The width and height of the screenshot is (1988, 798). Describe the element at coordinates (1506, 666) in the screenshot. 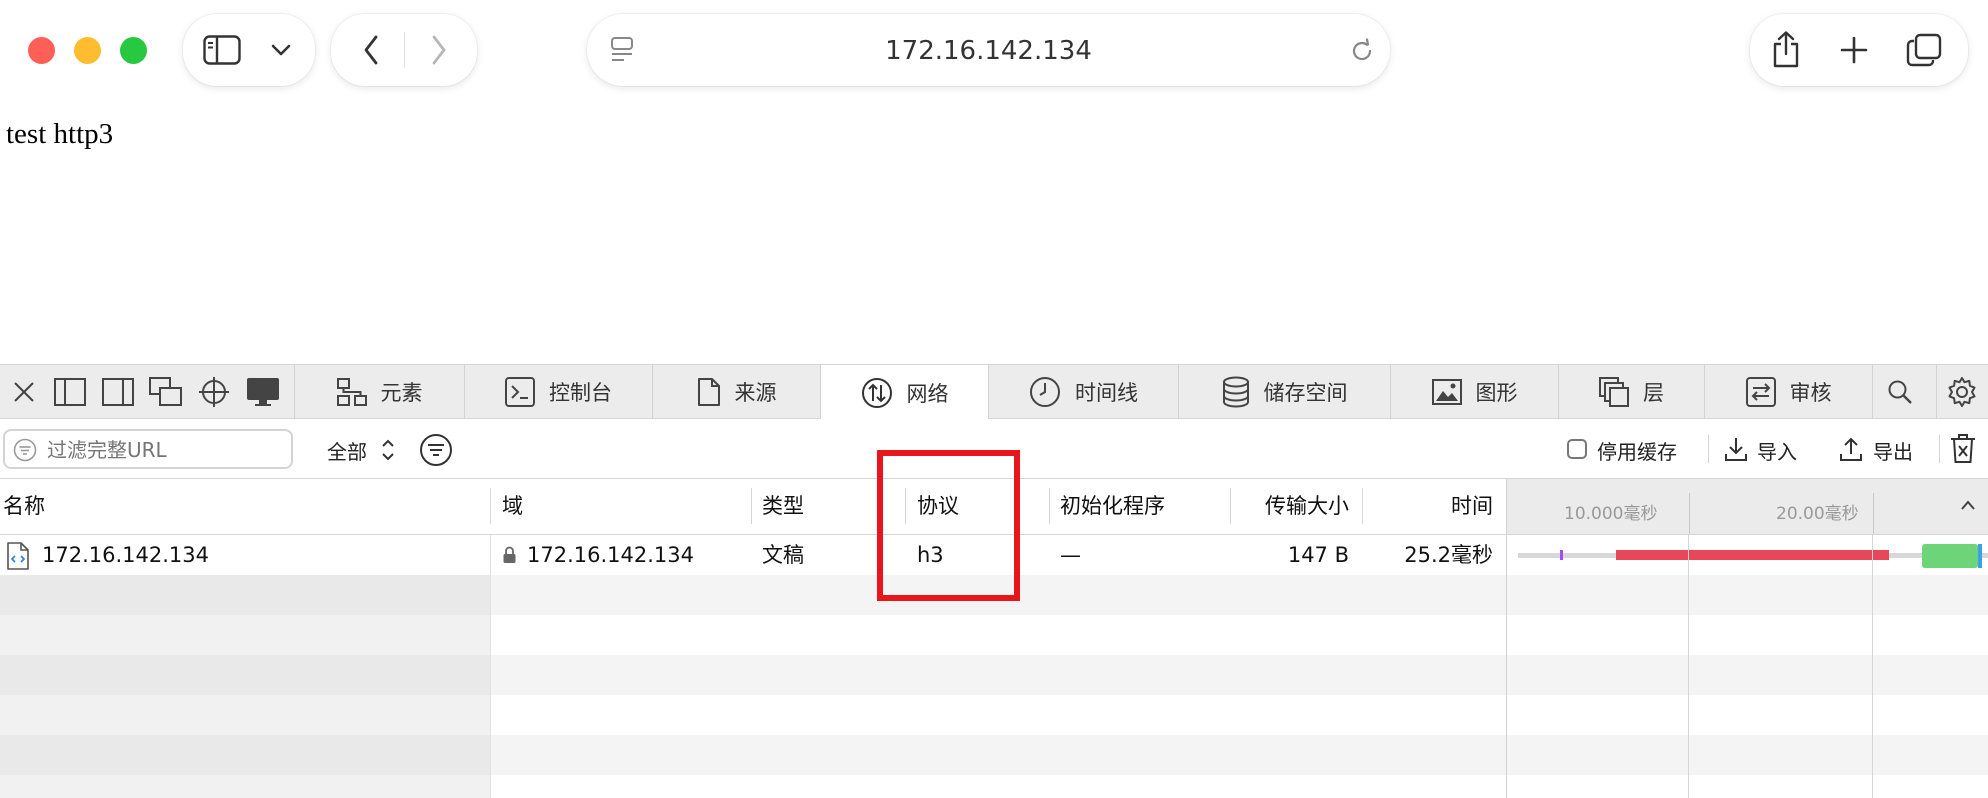

I see `waterfall-divider` at that location.